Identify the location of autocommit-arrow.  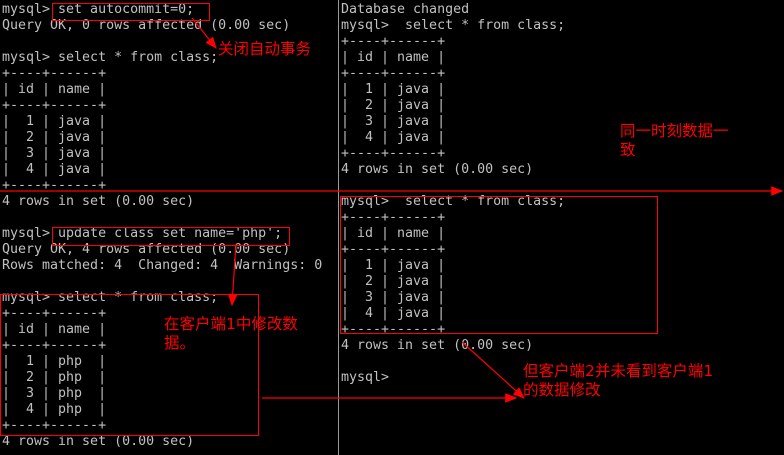
(204, 33).